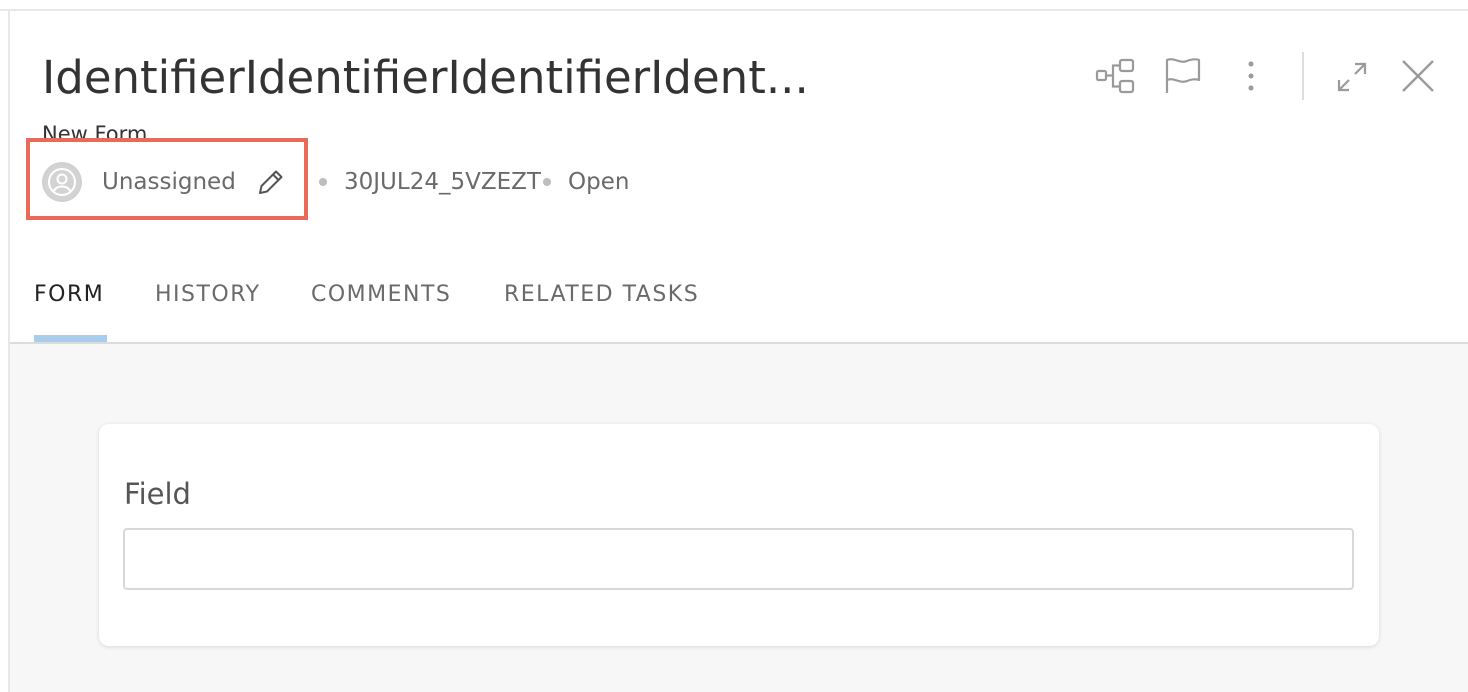  I want to click on flag-button, so click(1183, 75).